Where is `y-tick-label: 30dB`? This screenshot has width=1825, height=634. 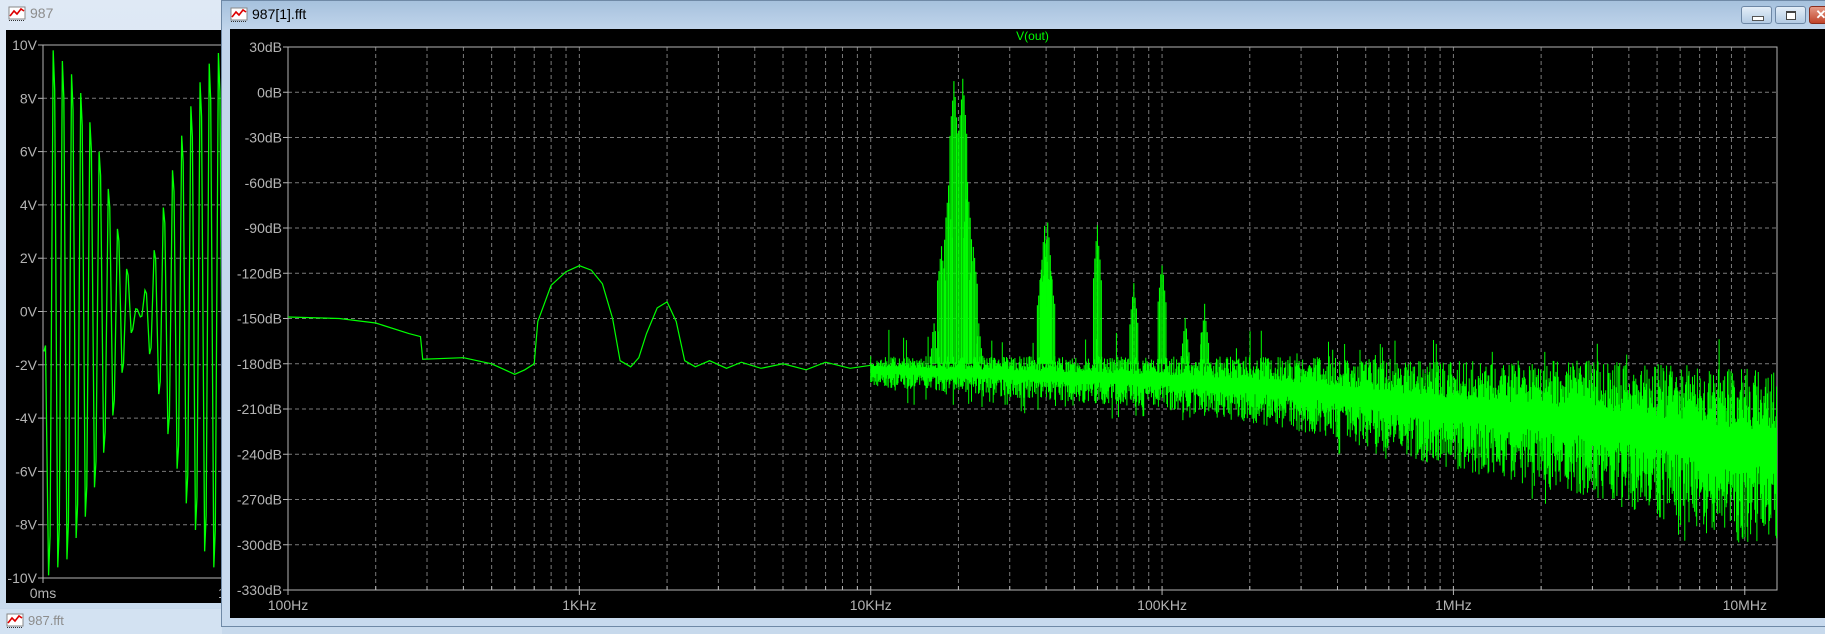 y-tick-label: 30dB is located at coordinates (265, 47).